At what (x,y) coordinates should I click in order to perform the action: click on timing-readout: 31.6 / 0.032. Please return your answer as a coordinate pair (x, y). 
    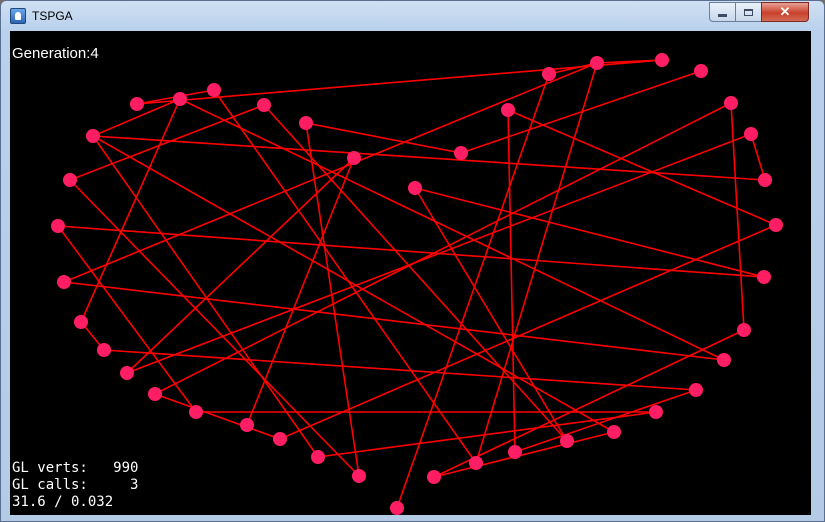
    Looking at the image, I should click on (63, 502).